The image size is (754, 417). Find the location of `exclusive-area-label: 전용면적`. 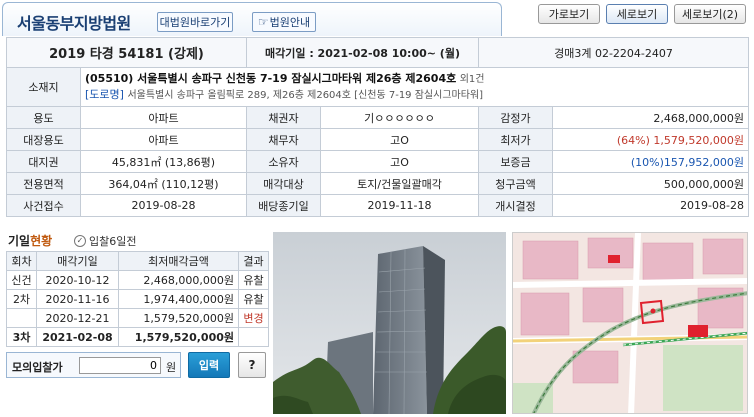

exclusive-area-label: 전용면적 is located at coordinates (43, 183).